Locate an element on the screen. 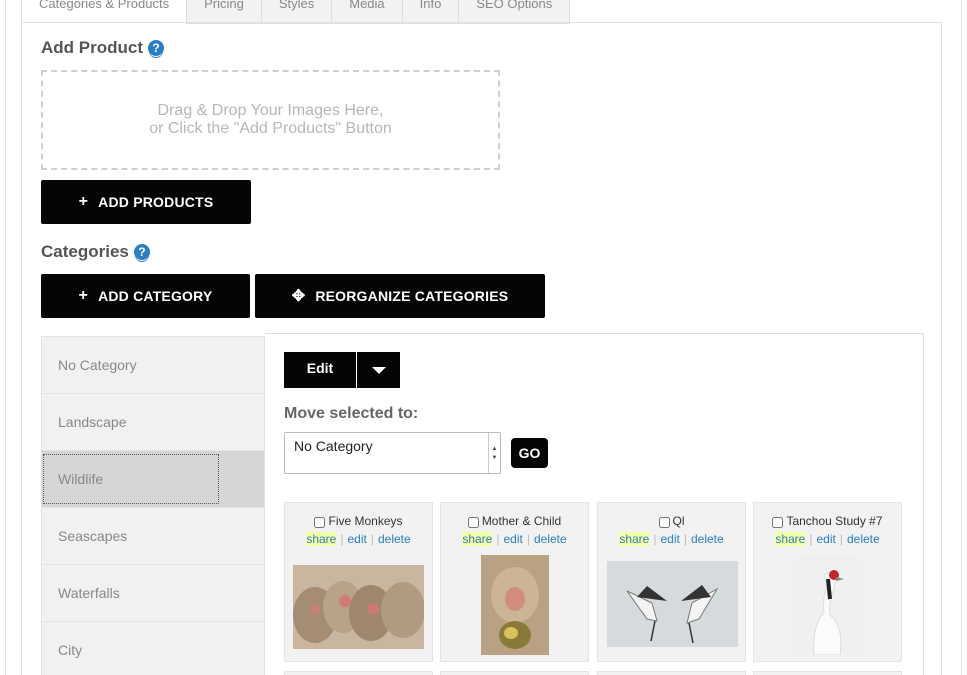 This screenshot has width=967, height=675. select-arrows-icon: ▲ ▼ is located at coordinates (494, 453).